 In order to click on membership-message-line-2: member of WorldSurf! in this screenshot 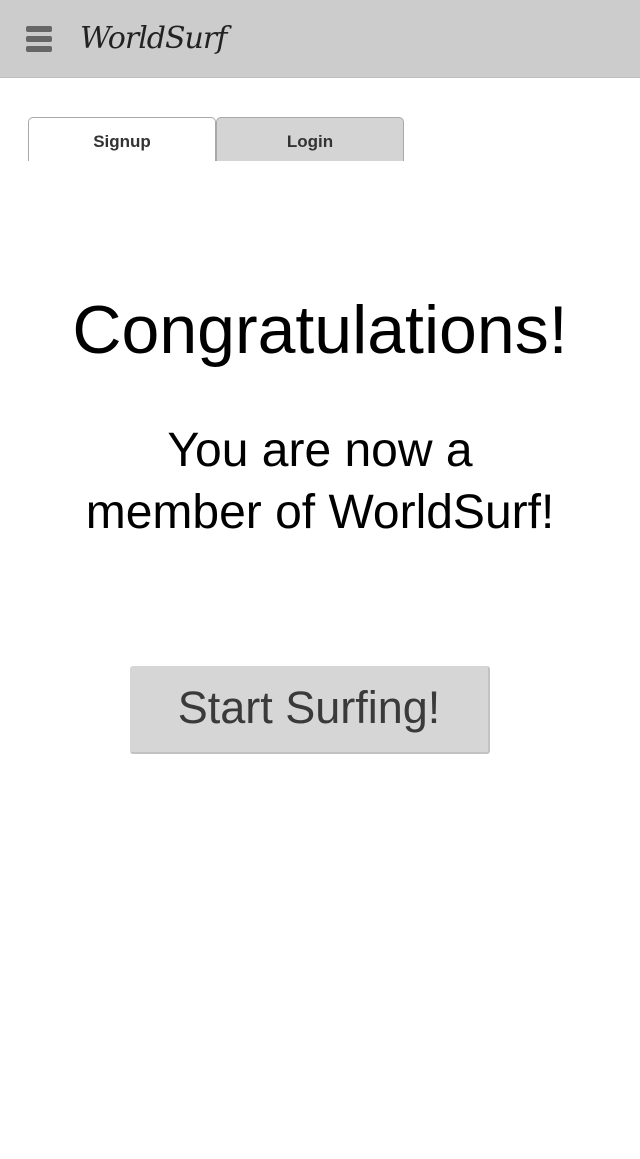, I will do `click(320, 512)`.